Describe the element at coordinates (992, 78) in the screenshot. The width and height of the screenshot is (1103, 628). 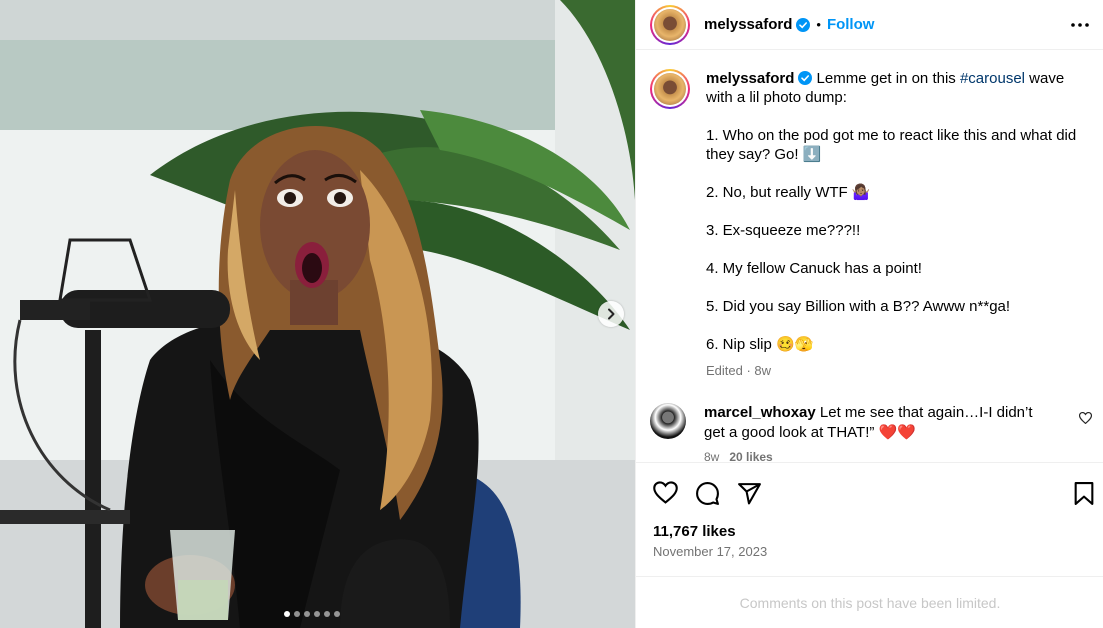
I see `hashtag-link: #carousel` at that location.